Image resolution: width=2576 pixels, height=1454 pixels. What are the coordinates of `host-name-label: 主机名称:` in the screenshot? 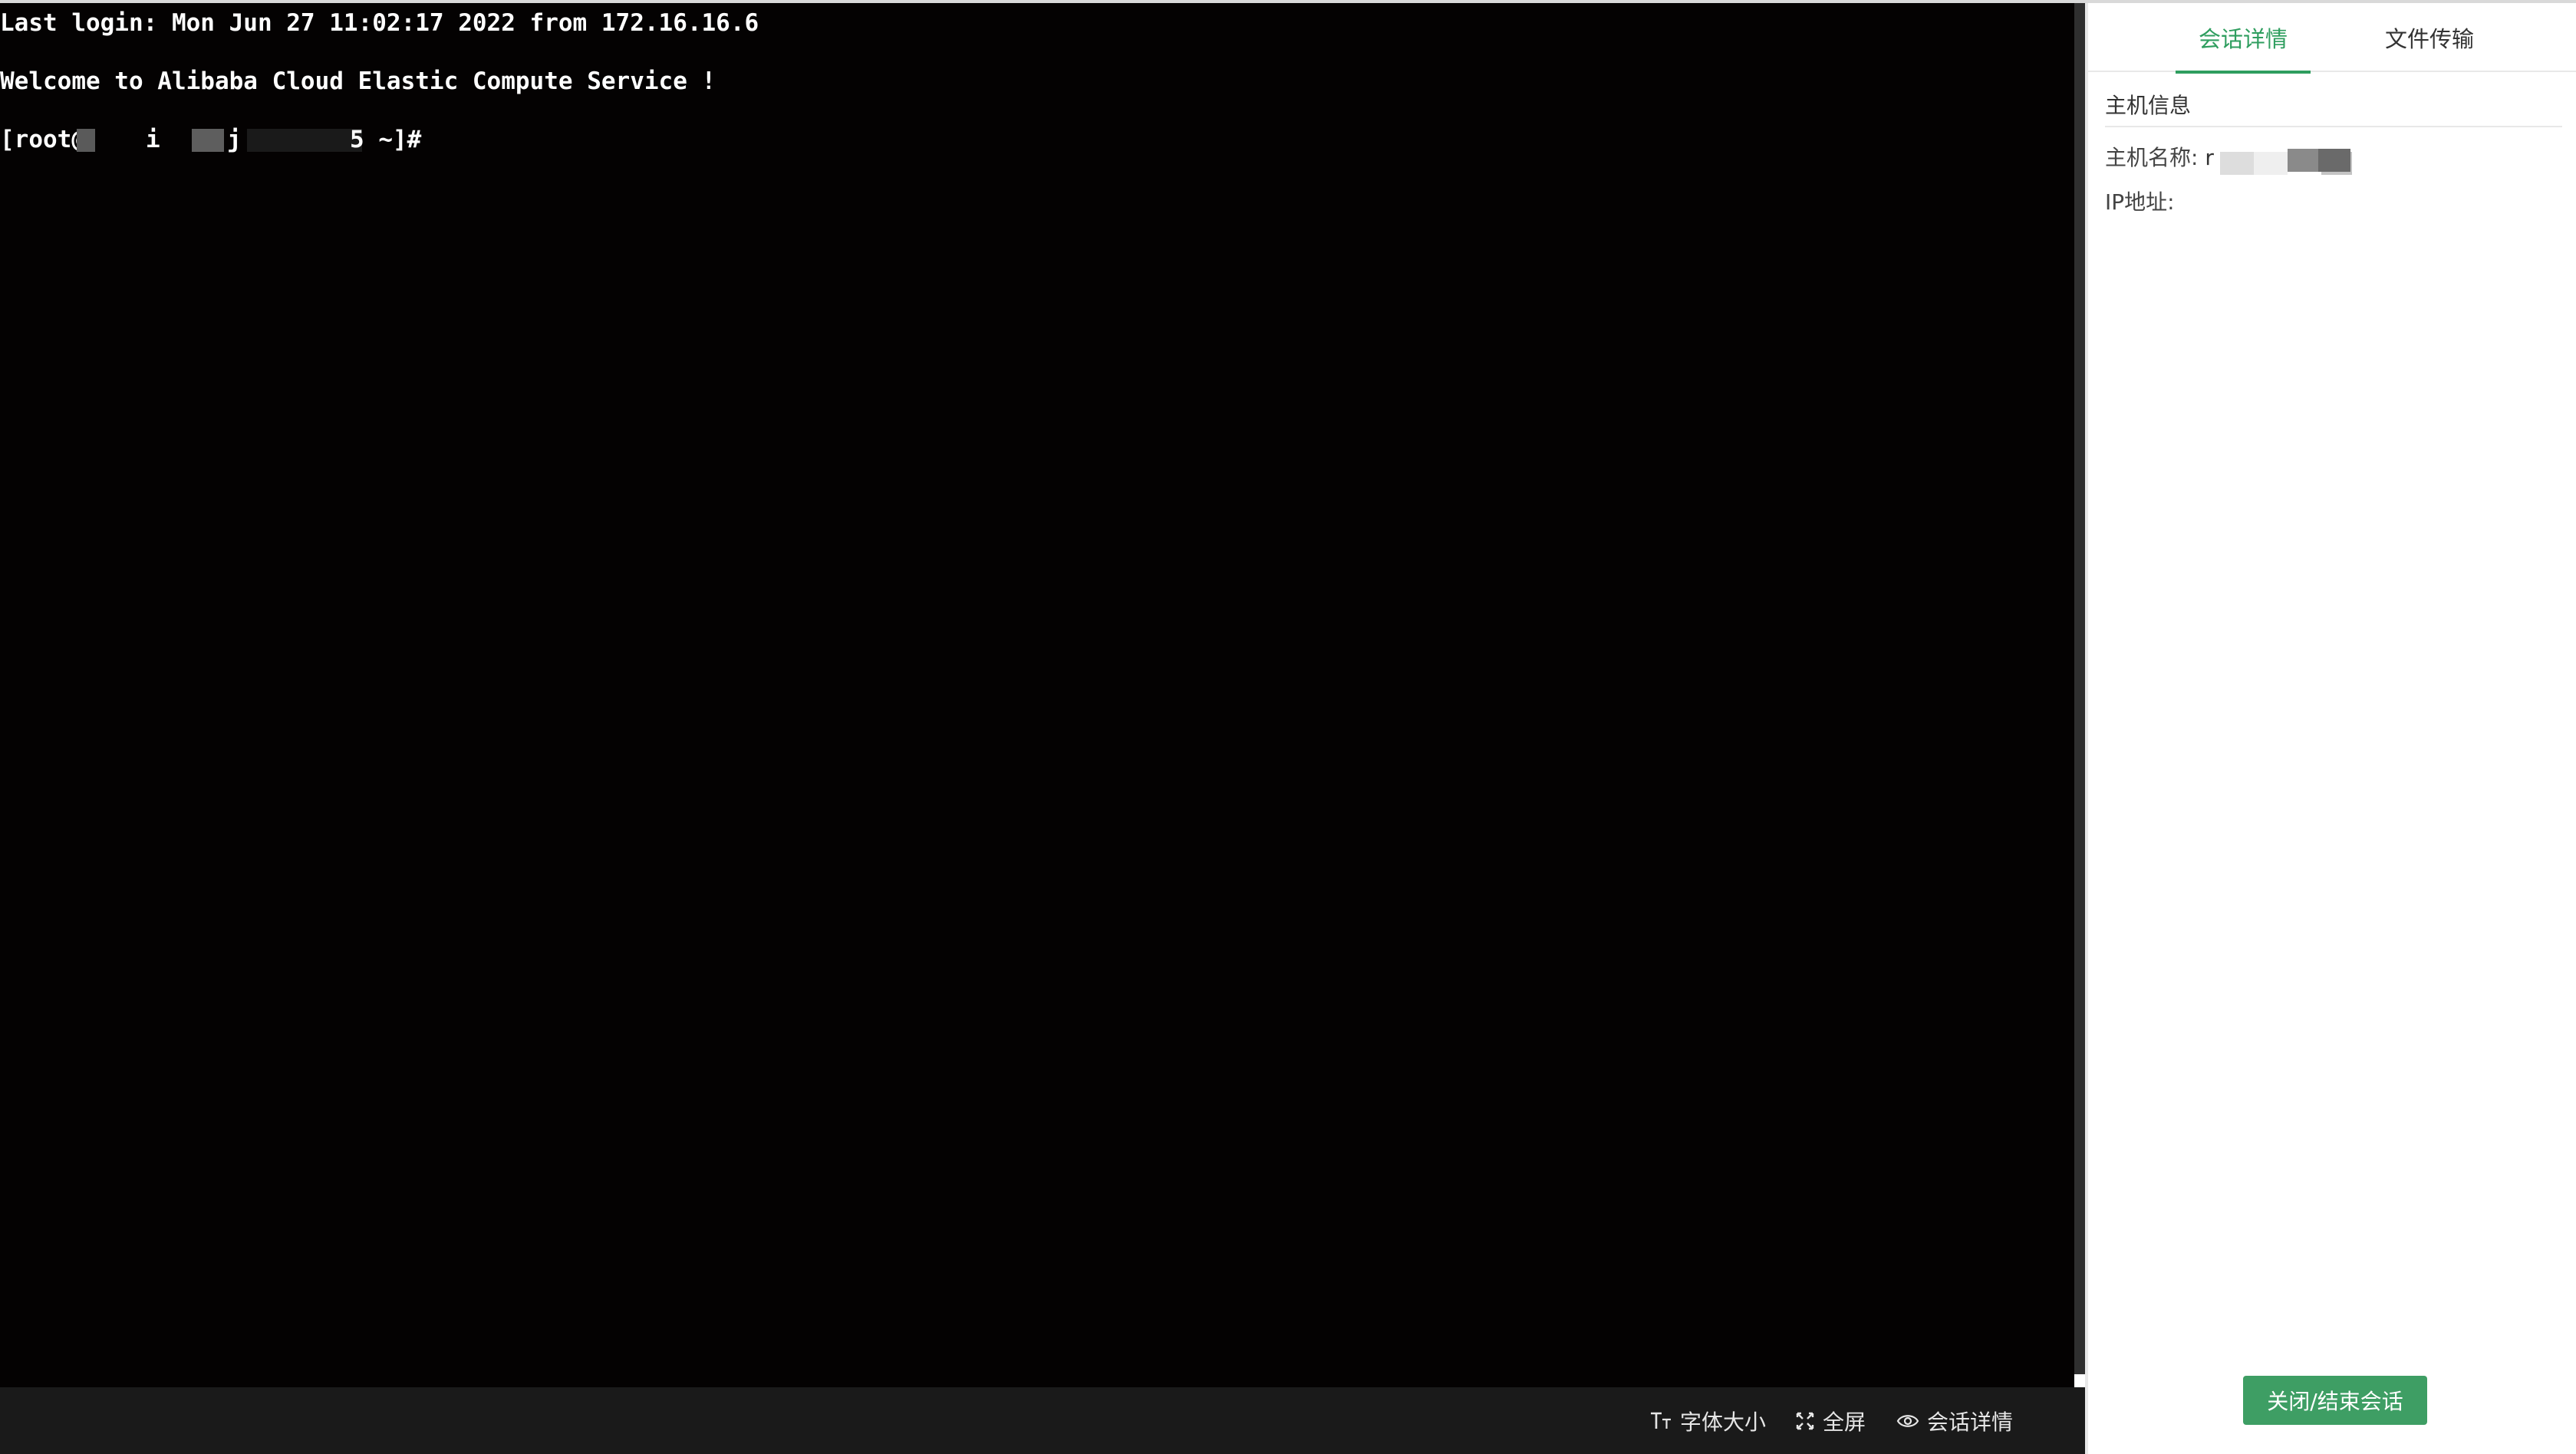 It's located at (2152, 157).